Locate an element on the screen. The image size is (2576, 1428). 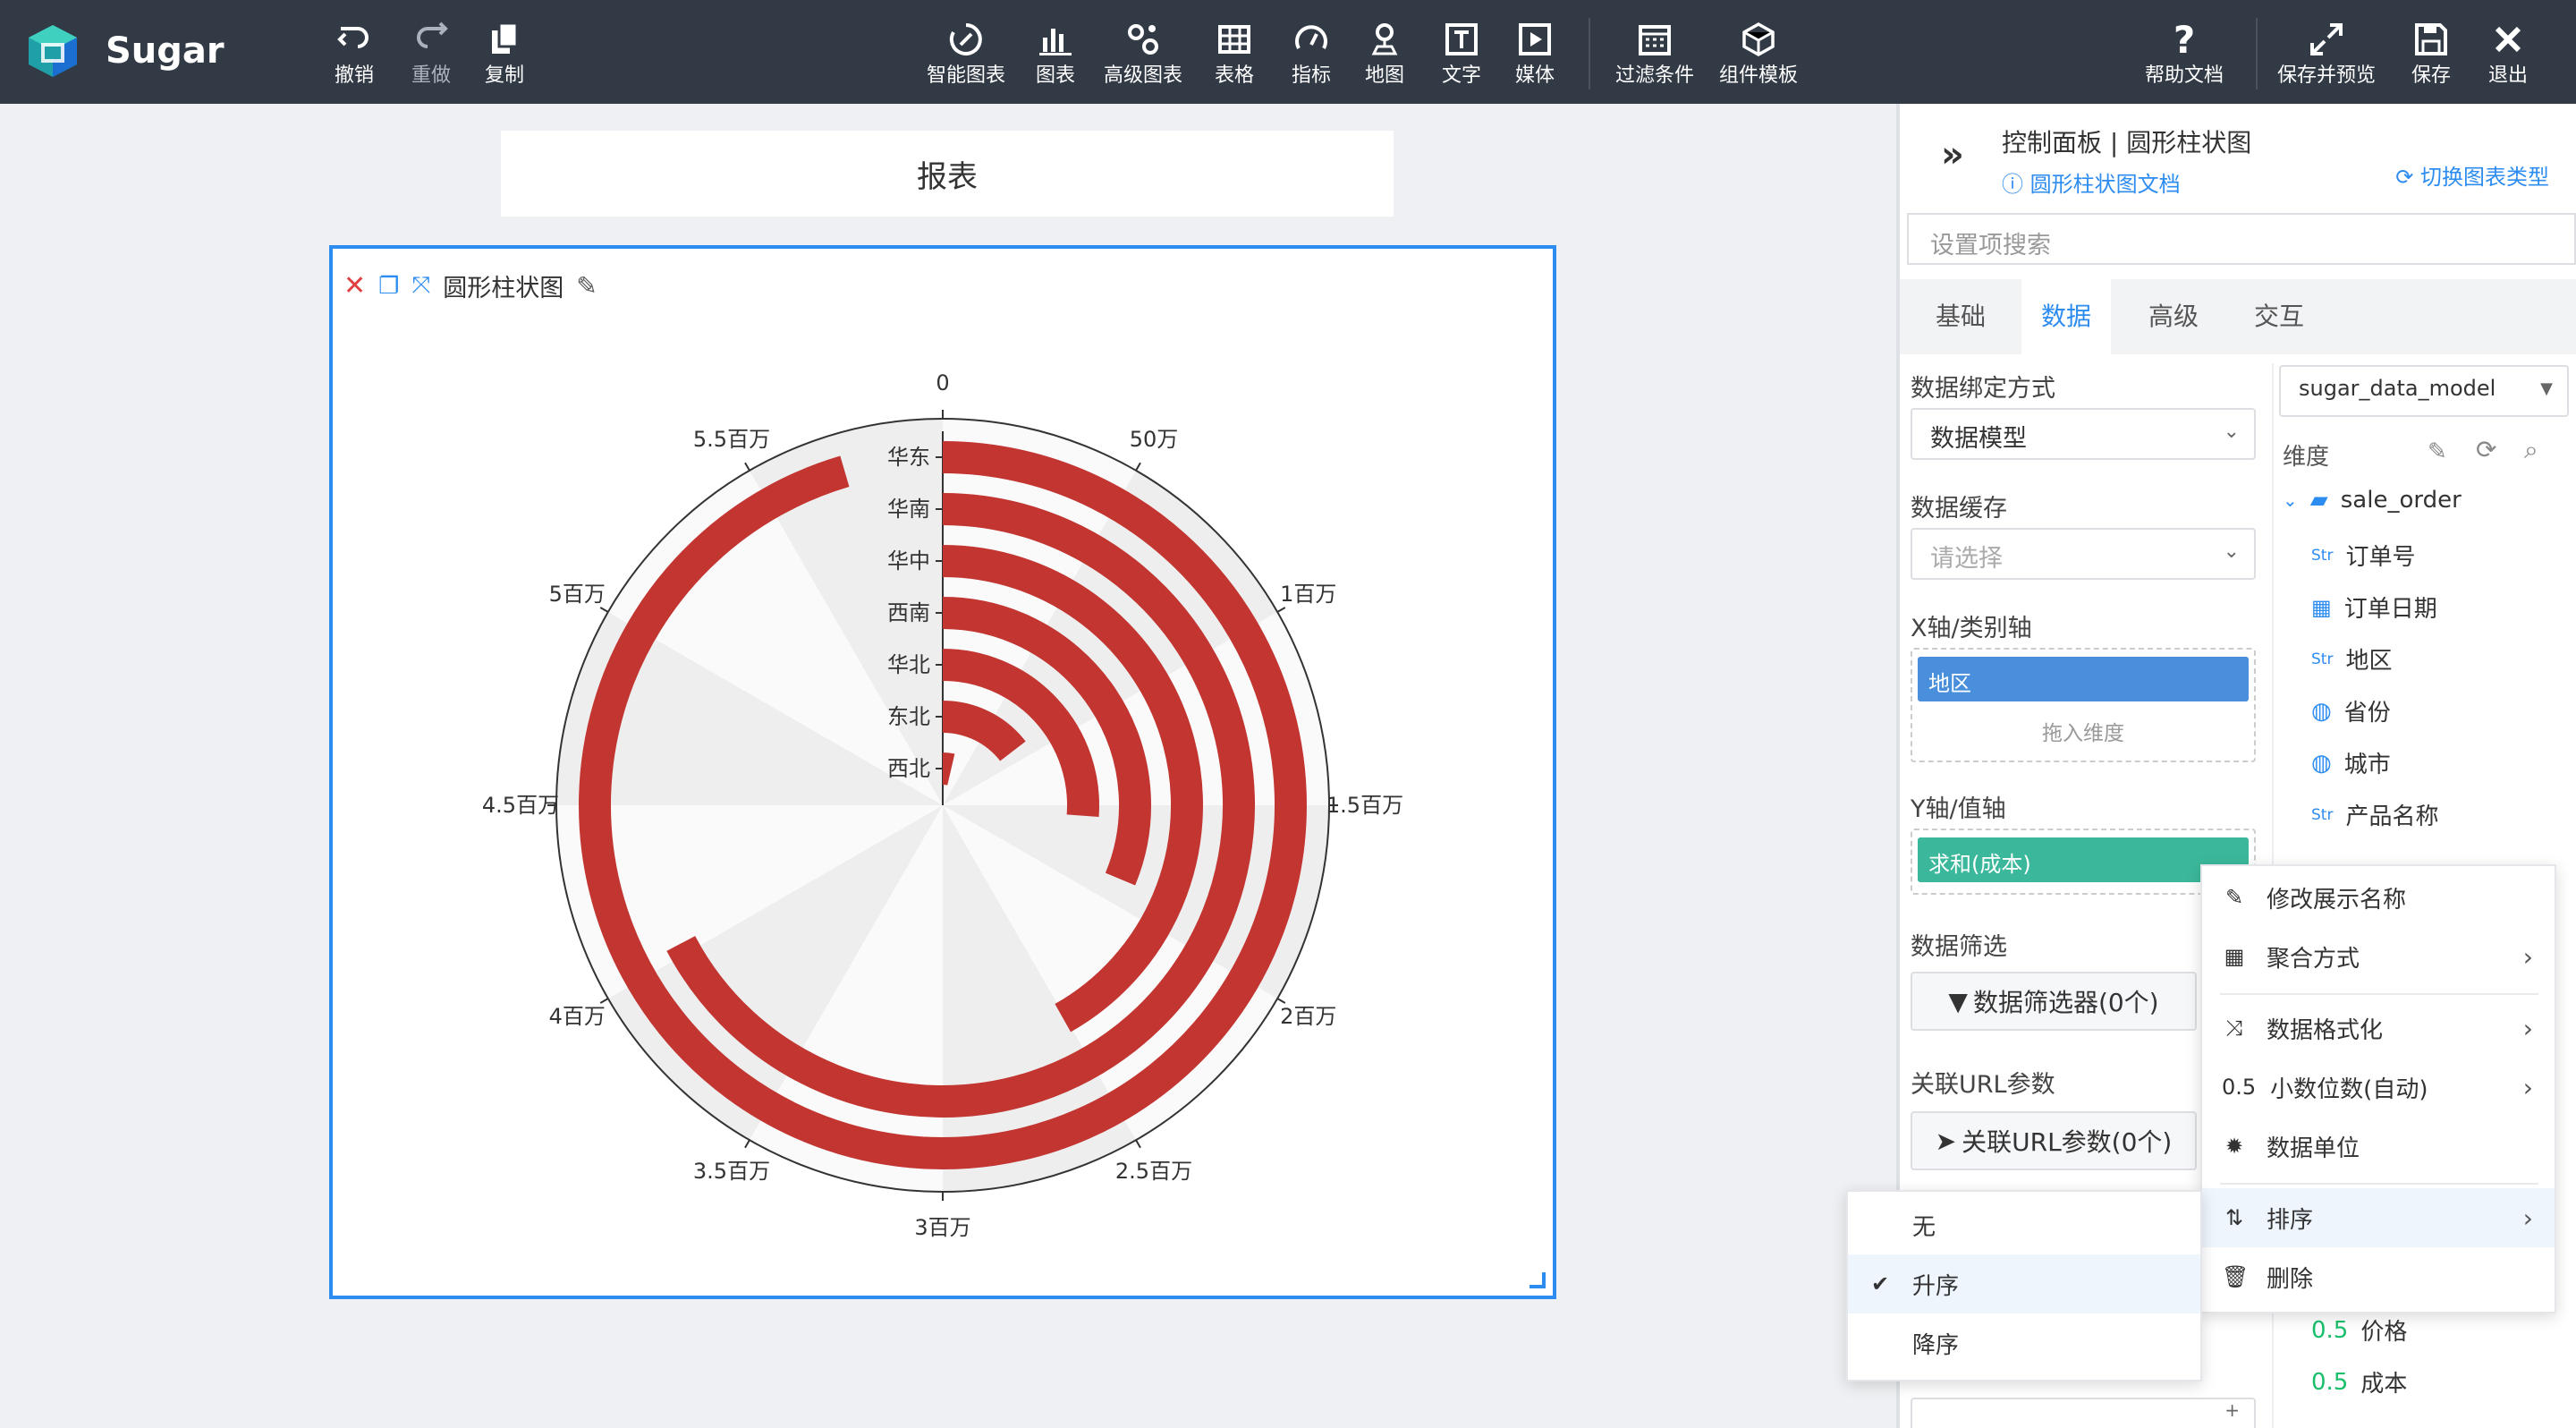
text-button: 文字 is located at coordinates (1461, 55).